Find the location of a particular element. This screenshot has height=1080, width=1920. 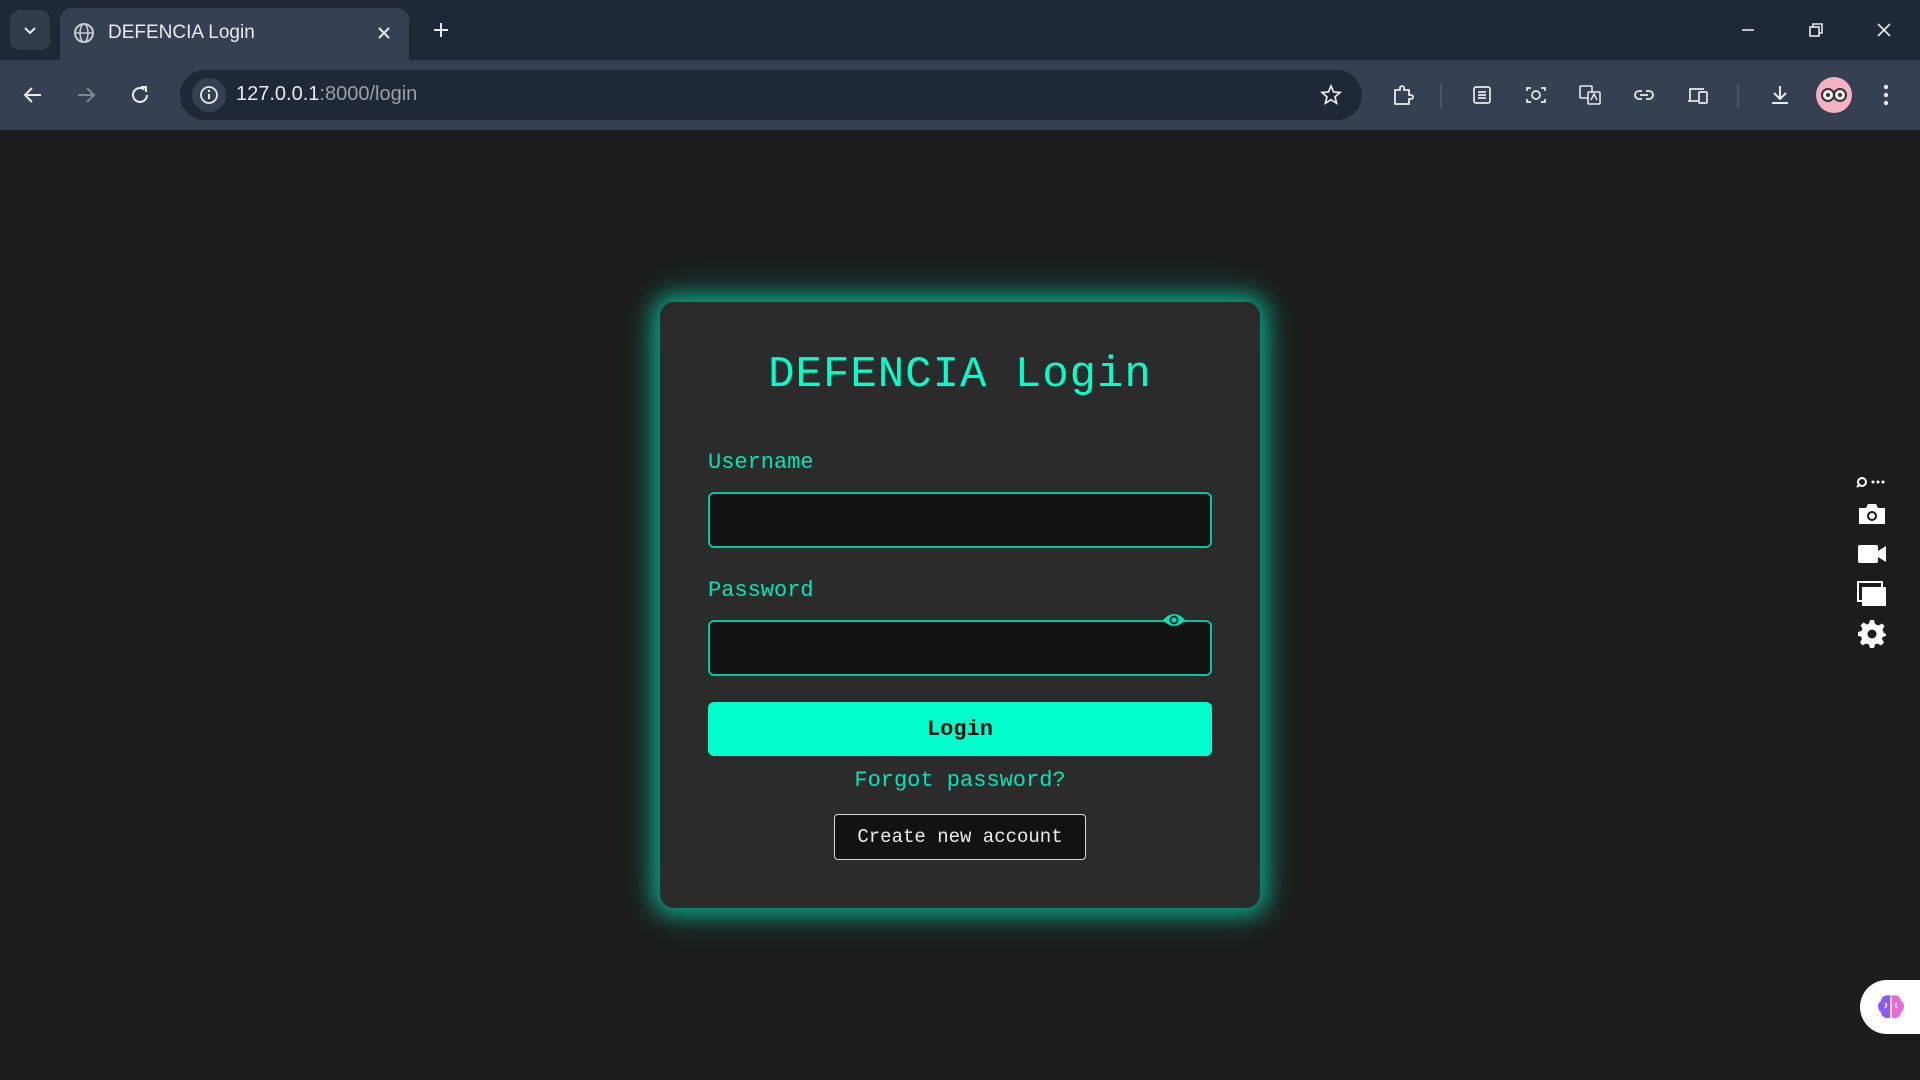

windows-stack-icon is located at coordinates (1871, 593).